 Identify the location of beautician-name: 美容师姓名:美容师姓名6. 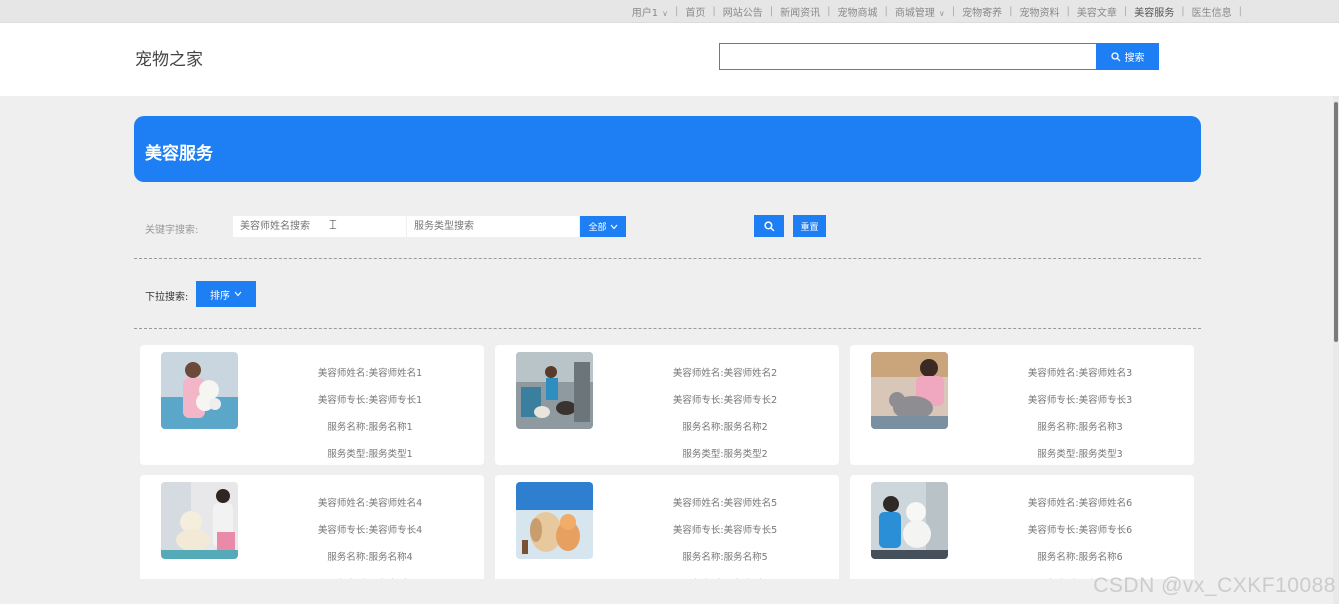
(1080, 503).